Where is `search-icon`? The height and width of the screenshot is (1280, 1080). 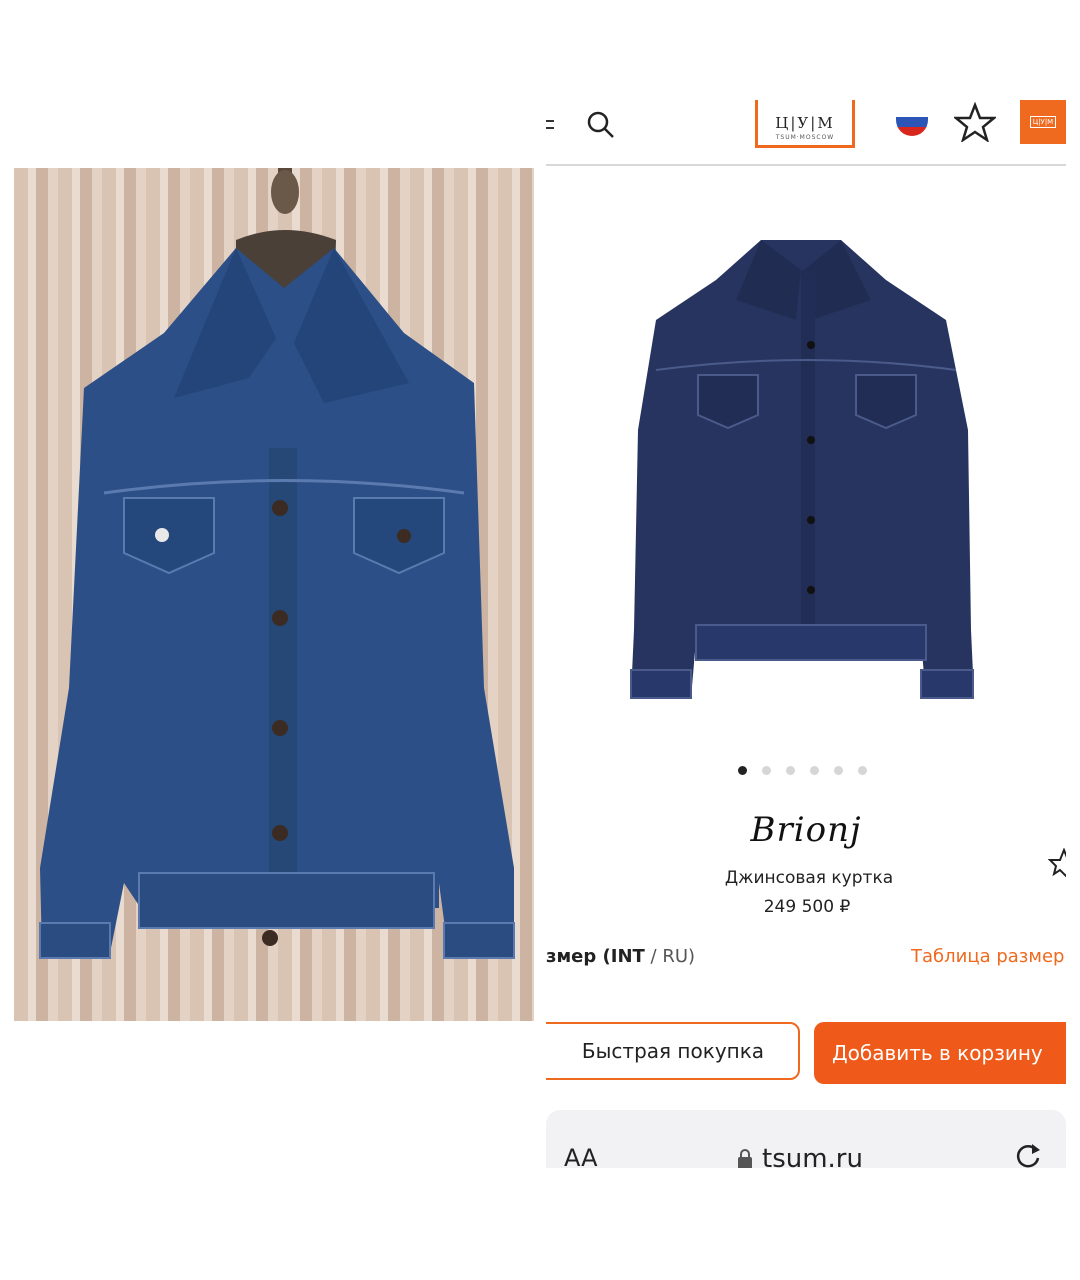
search-icon is located at coordinates (601, 125).